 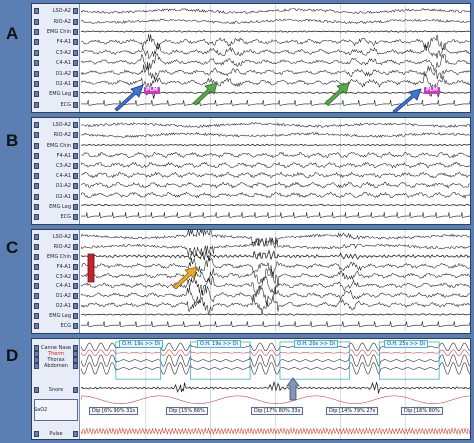 What do you see at coordinates (277, 411) in the screenshot?
I see `desaturation-dip-tag: Dip [17% 80% 33s` at bounding box center [277, 411].